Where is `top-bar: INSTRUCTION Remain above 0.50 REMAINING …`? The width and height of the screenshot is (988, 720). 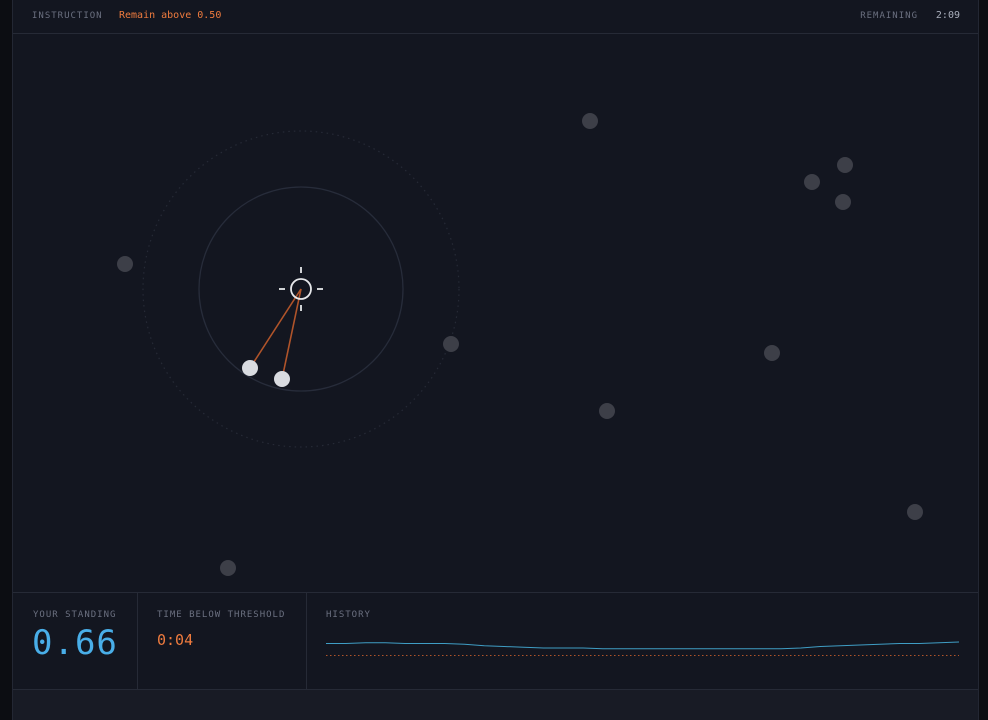 top-bar: INSTRUCTION Remain above 0.50 REMAINING … is located at coordinates (495, 17).